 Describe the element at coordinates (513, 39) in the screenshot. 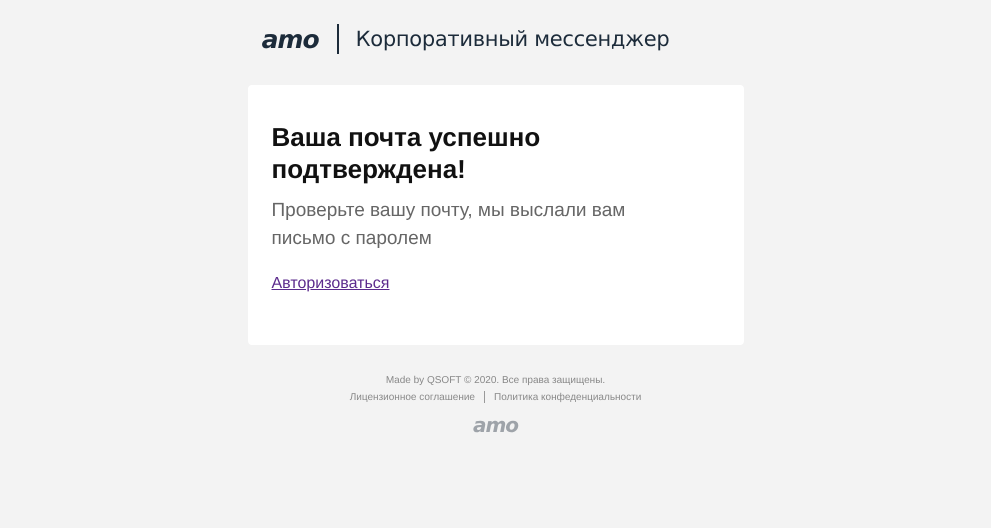

I see `product-name: Корпоративный мессенджер` at that location.